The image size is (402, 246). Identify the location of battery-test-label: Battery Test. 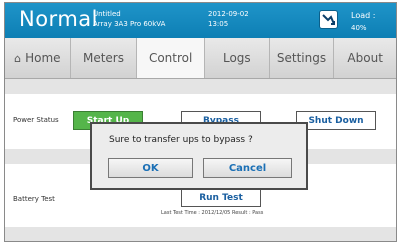
(34, 199).